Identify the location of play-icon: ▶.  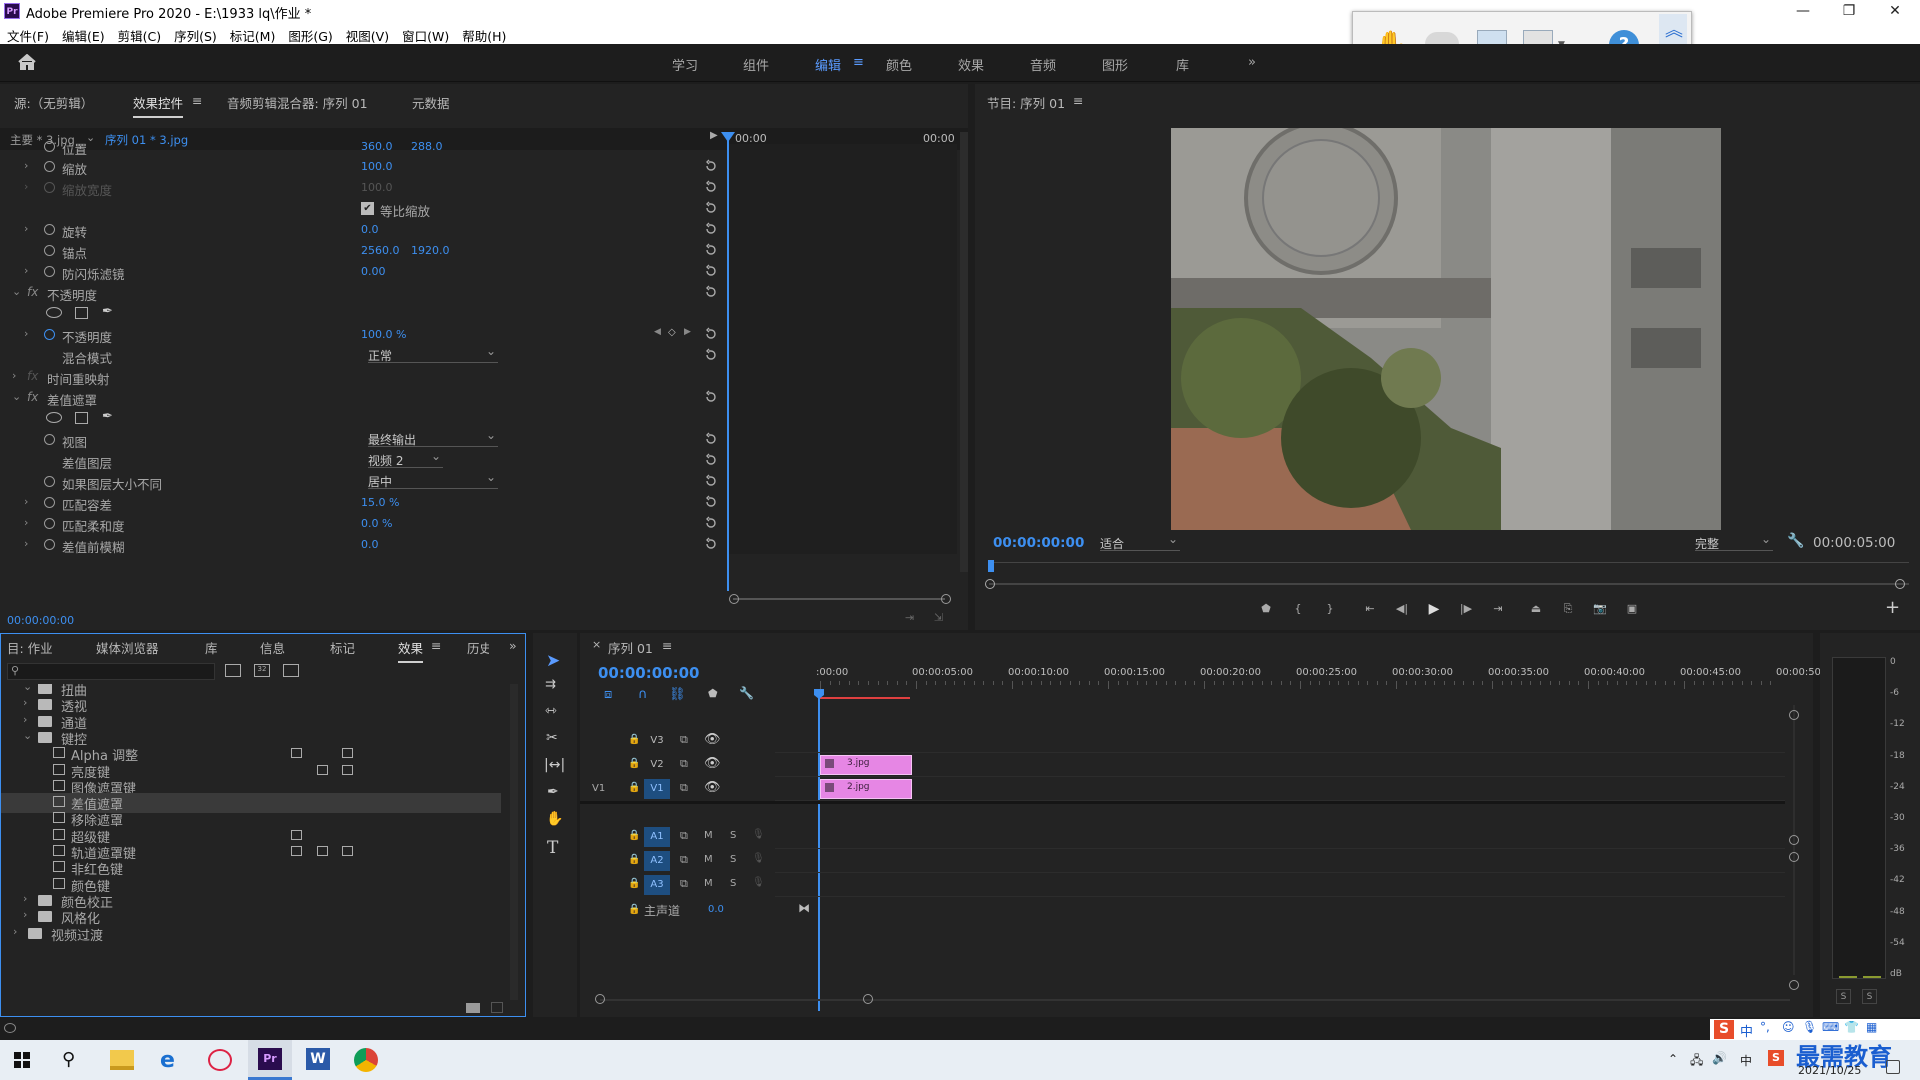
(1434, 609).